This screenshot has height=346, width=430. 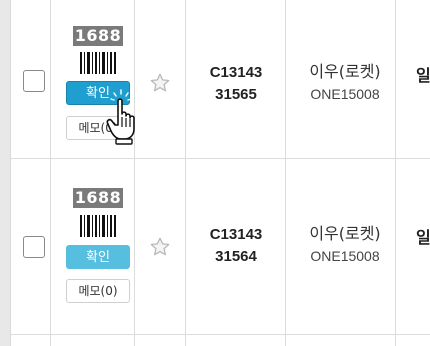 I want to click on order-id-line2: 31565, so click(x=236, y=94).